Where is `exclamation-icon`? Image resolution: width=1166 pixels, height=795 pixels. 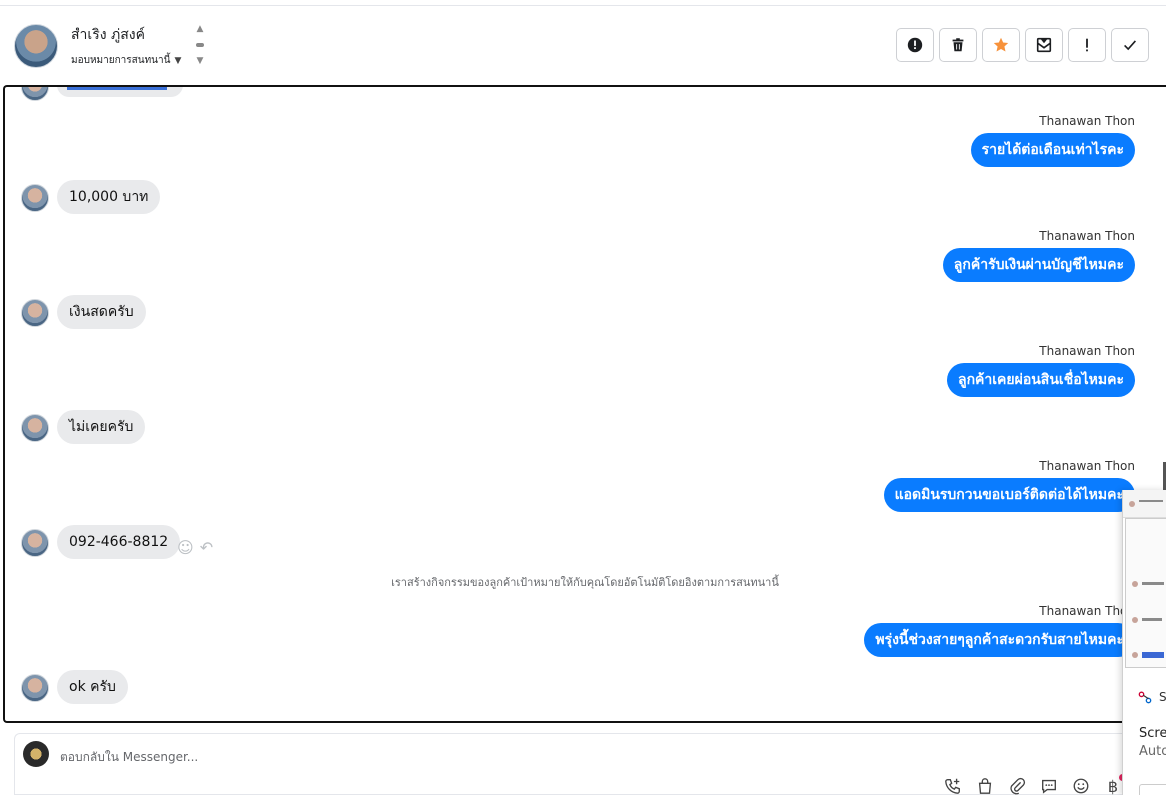 exclamation-icon is located at coordinates (1087, 45).